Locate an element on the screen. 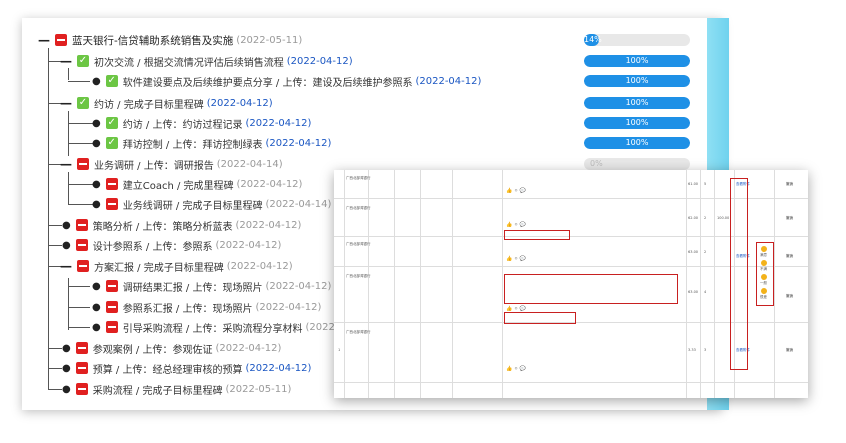 The height and width of the screenshot is (443, 846). tree-item: — 业务调研 / 上传：调研报告 (2022-04-14) is located at coordinates (171, 164).